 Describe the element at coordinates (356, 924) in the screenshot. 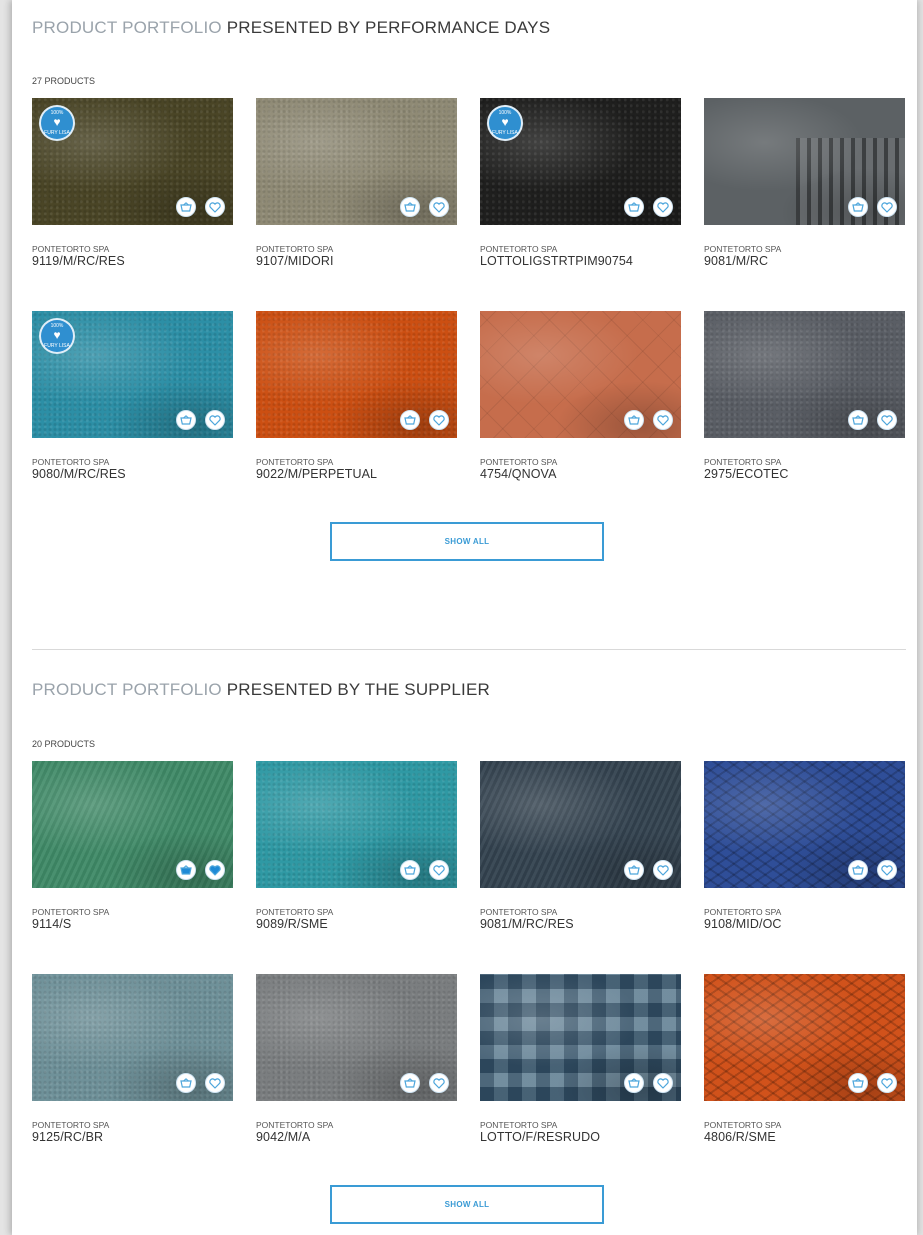

I see `product-code: 9089/R/SME` at that location.